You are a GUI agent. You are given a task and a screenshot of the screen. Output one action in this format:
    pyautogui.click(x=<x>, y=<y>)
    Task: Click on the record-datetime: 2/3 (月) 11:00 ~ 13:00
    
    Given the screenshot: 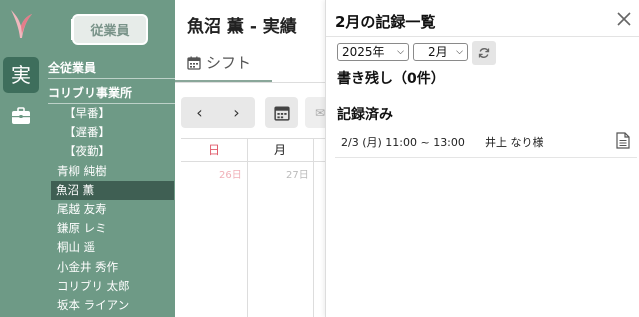 What is the action you would take?
    pyautogui.click(x=403, y=142)
    